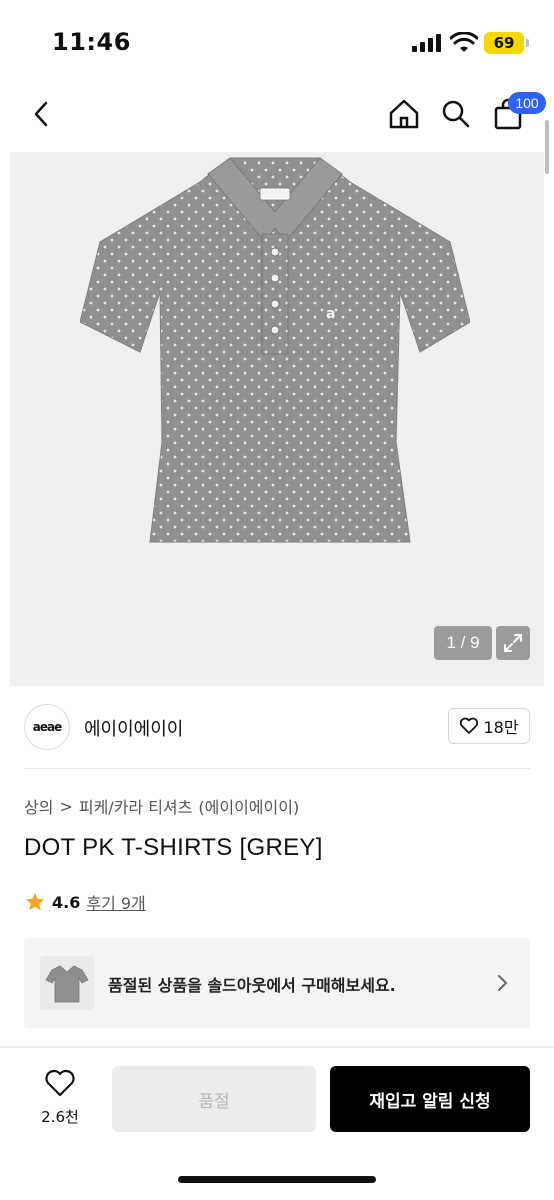 This screenshot has height=1200, width=554. I want to click on search-button, so click(456, 114).